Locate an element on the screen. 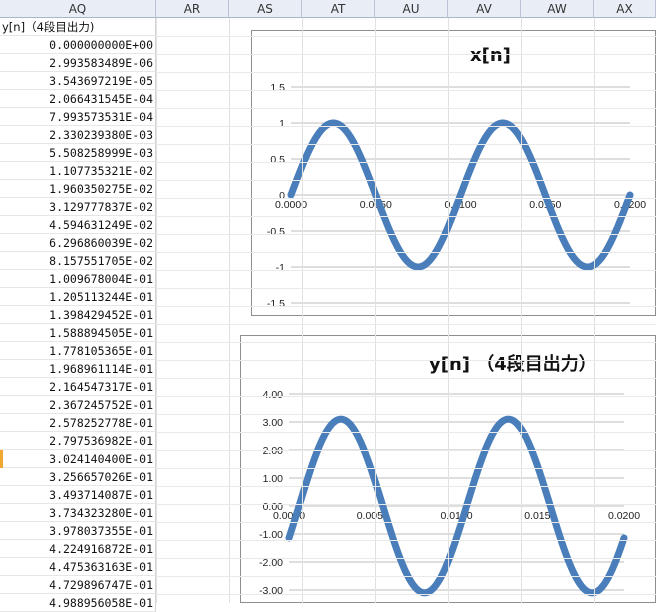 The height and width of the screenshot is (612, 656). y-tick-label: 1.00 is located at coordinates (273, 479).